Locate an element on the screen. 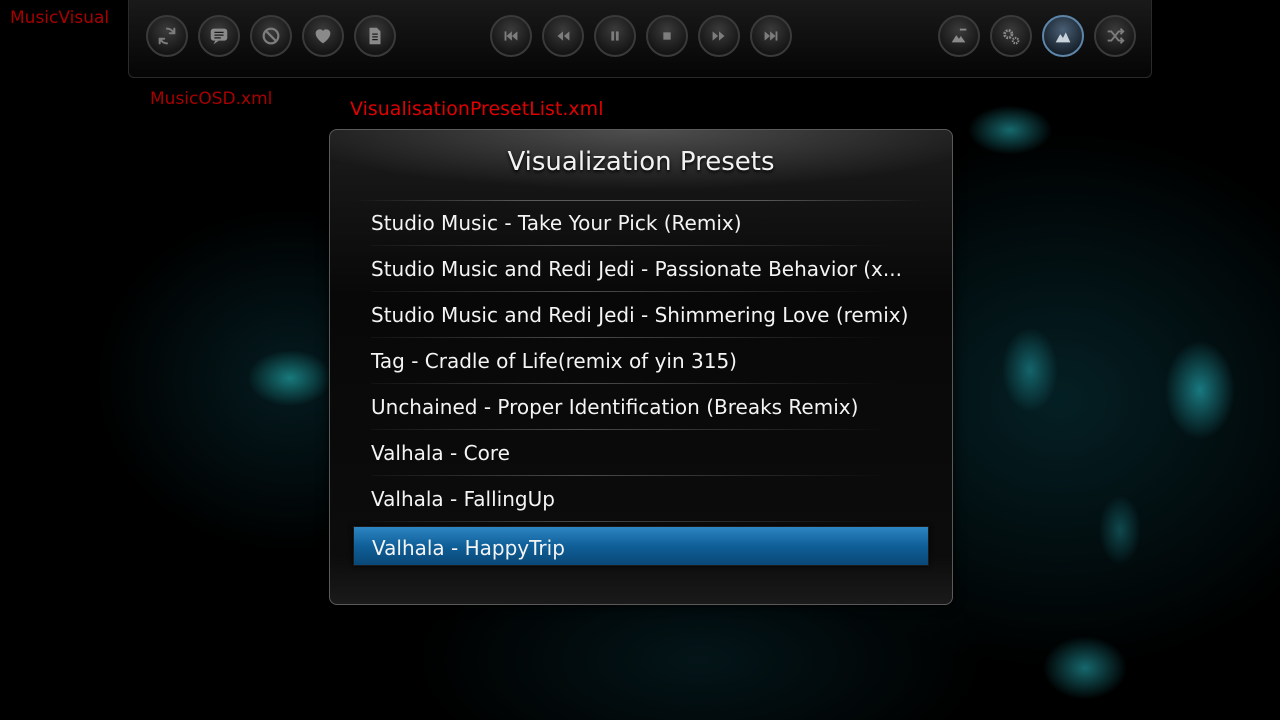  addon-settings-button is located at coordinates (1011, 36).